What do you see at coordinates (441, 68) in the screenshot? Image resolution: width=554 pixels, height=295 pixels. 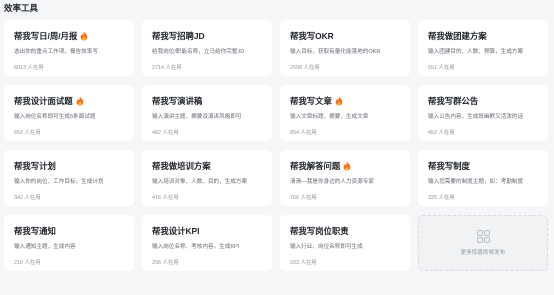 I see `card-user-count: 551 人在用` at bounding box center [441, 68].